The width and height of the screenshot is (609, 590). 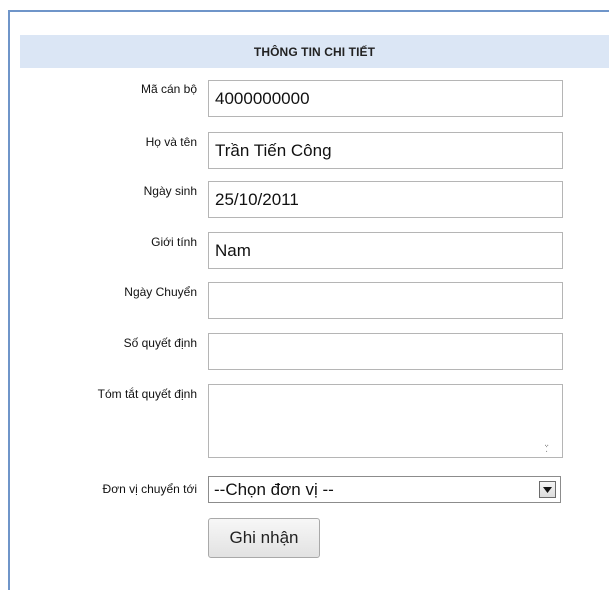 I want to click on birth-date-label: Ngày sinh, so click(x=170, y=191).